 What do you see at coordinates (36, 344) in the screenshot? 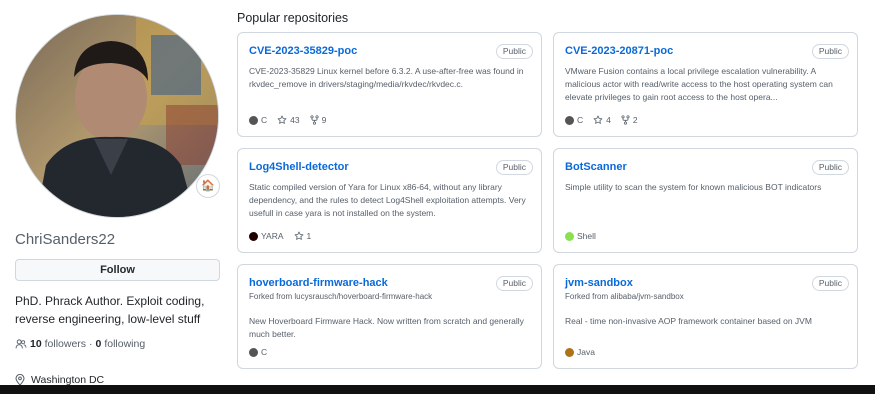
I see `followers-count: 10` at bounding box center [36, 344].